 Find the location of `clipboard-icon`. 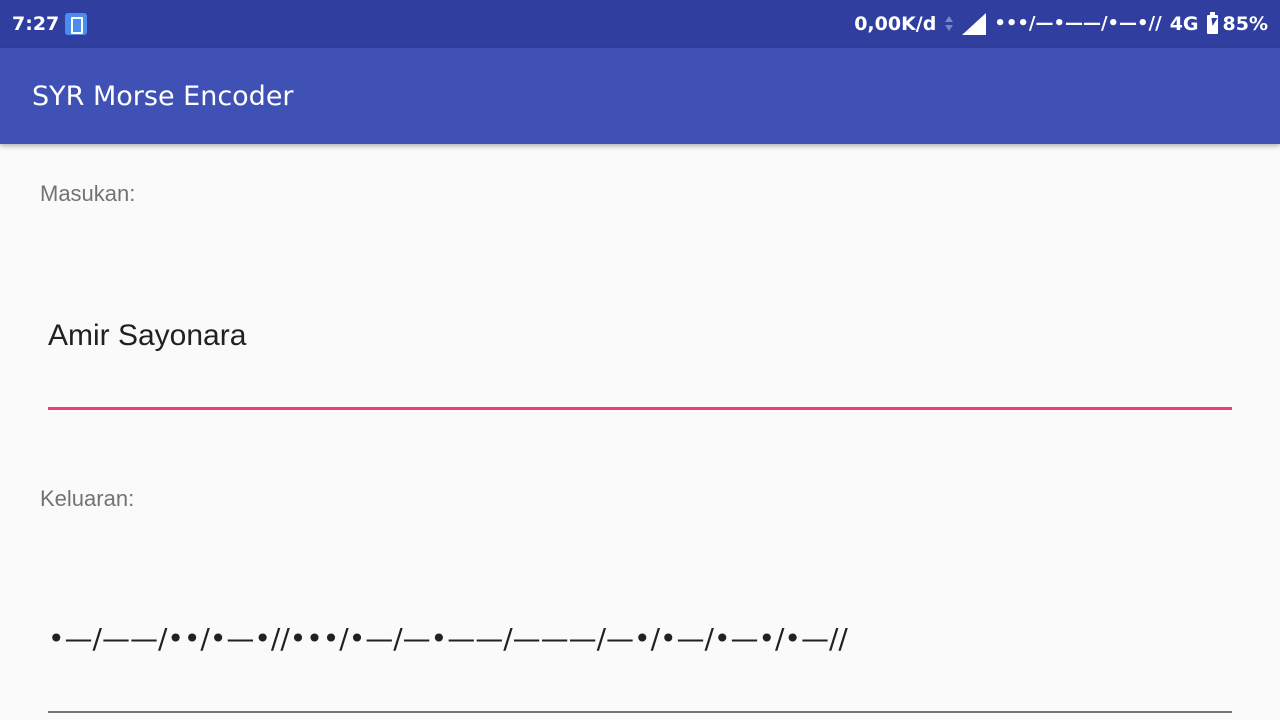

clipboard-icon is located at coordinates (76, 24).